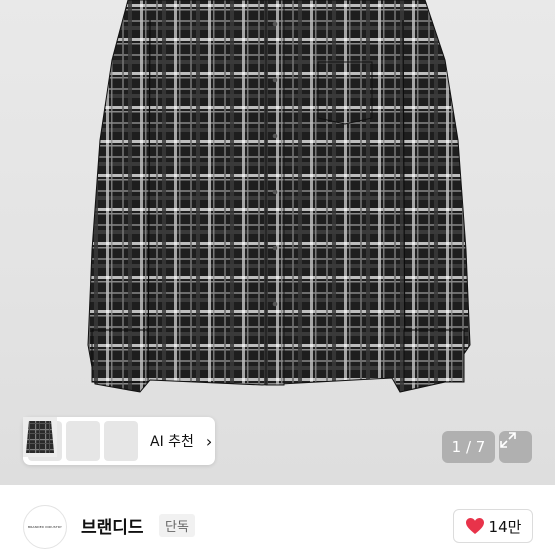 The height and width of the screenshot is (555, 555). What do you see at coordinates (508, 440) in the screenshot?
I see `expand-icon` at bounding box center [508, 440].